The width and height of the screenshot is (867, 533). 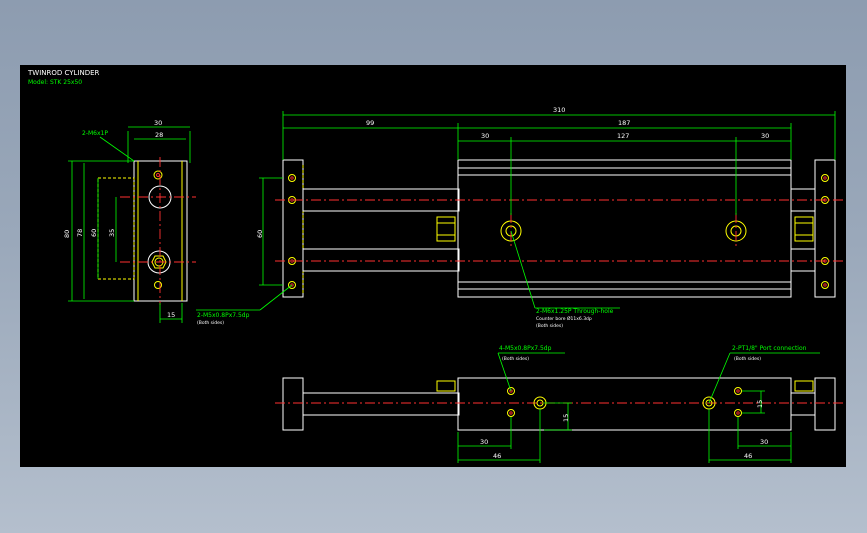 I want to click on dim-front-127: 127, so click(x=623, y=136).